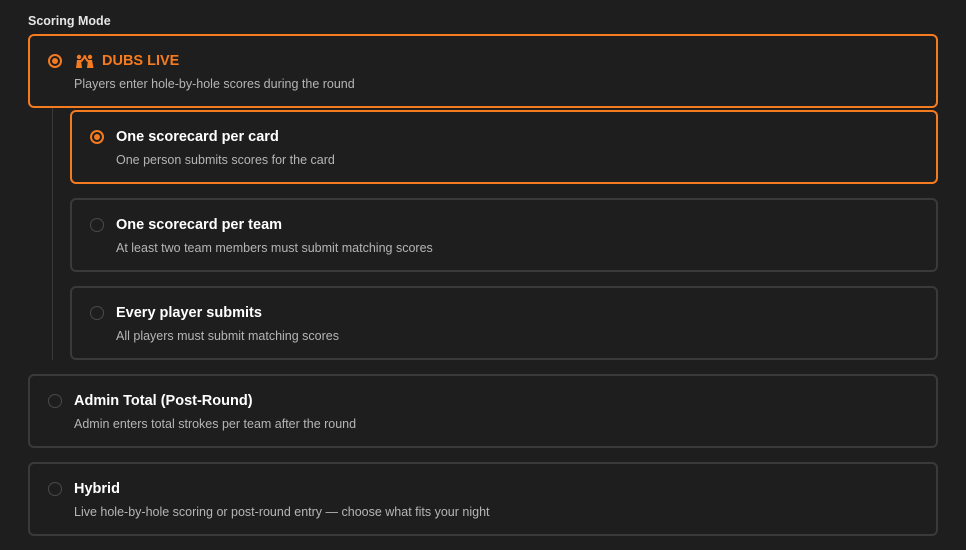 Image resolution: width=966 pixels, height=550 pixels. Describe the element at coordinates (52, 234) in the screenshot. I see `nested-options-divider` at that location.